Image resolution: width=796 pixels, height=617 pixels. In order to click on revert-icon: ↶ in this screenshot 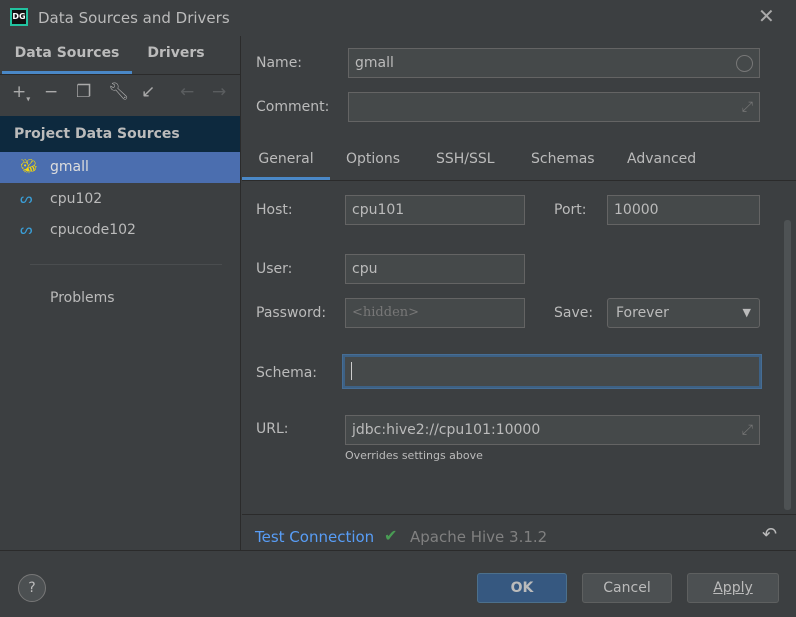, I will do `click(769, 534)`.